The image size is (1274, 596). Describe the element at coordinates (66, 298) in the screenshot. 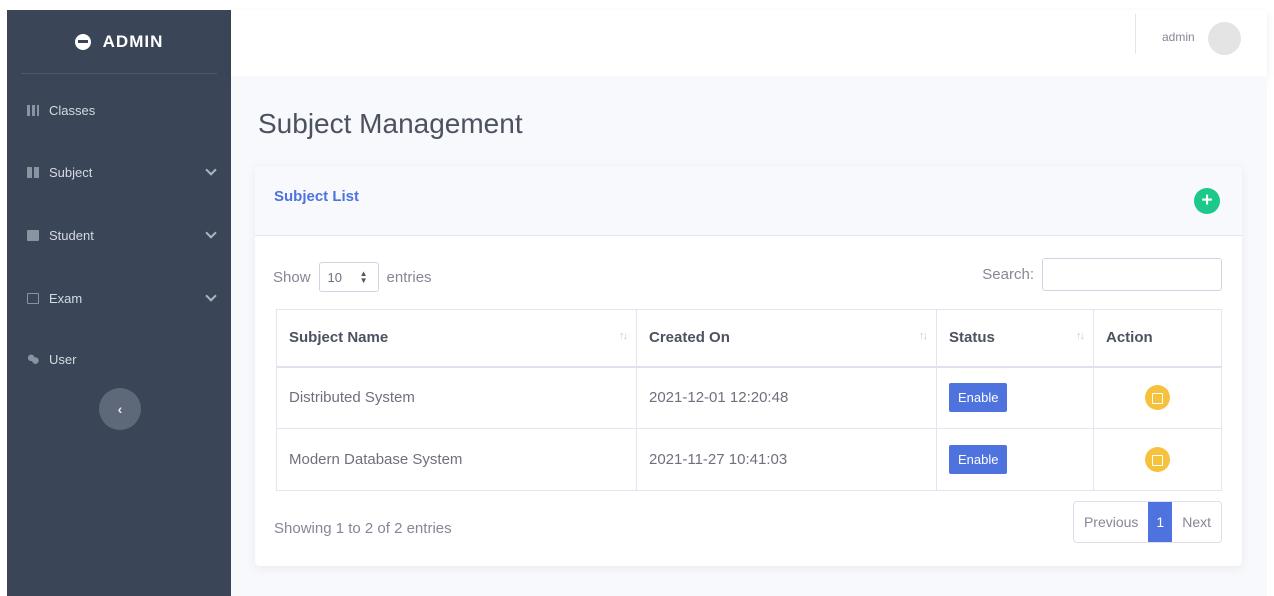

I see `sidebar-item-label: Exam` at that location.